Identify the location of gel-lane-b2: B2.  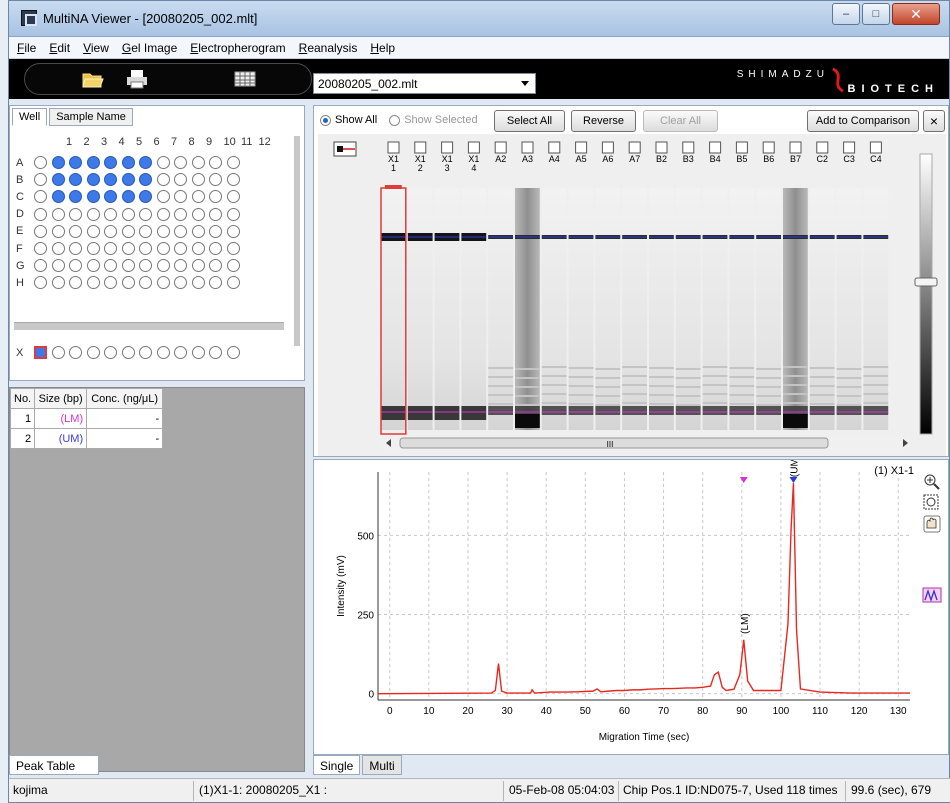
(661, 285).